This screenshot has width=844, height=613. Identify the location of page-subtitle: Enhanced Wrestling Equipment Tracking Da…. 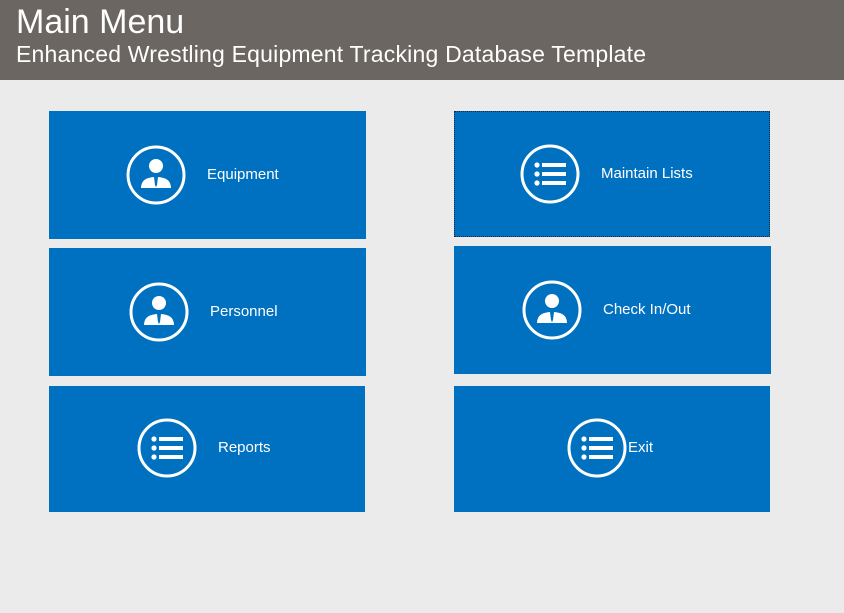
(331, 54).